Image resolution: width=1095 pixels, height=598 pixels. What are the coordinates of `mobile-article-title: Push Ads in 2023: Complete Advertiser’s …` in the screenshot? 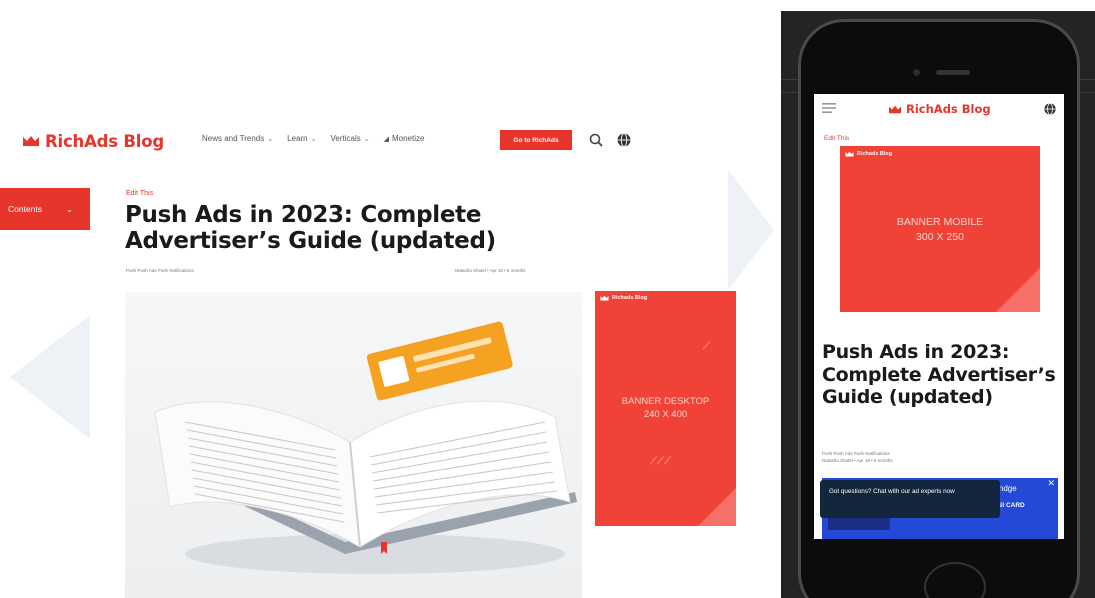 It's located at (939, 374).